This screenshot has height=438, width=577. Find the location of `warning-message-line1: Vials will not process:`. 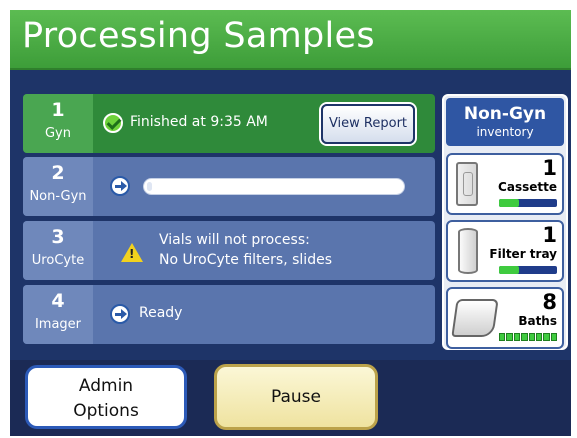

warning-message-line1: Vials will not process: is located at coordinates (234, 240).